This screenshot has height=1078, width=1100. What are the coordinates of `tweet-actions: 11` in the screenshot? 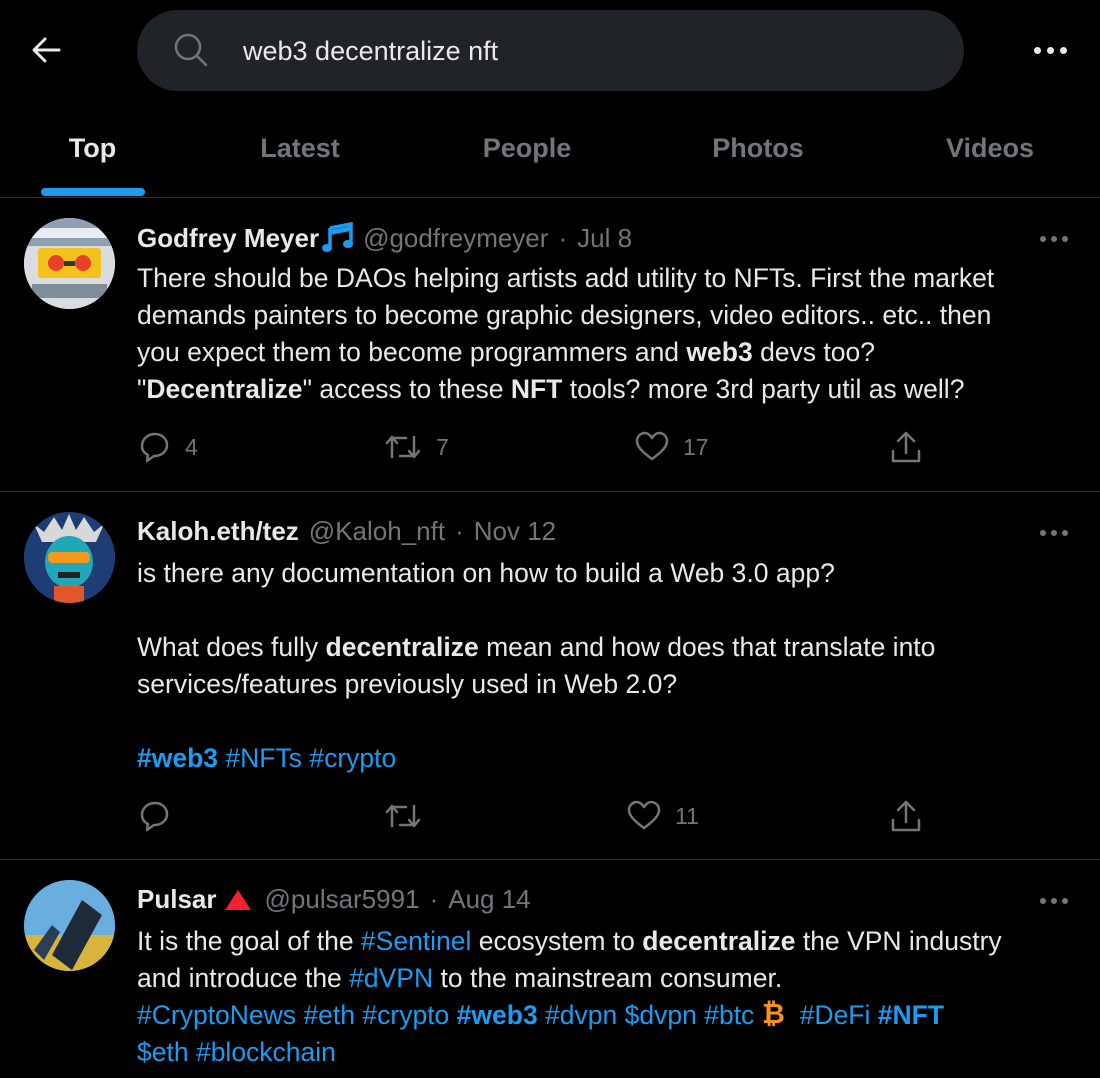 It's located at (537, 820).